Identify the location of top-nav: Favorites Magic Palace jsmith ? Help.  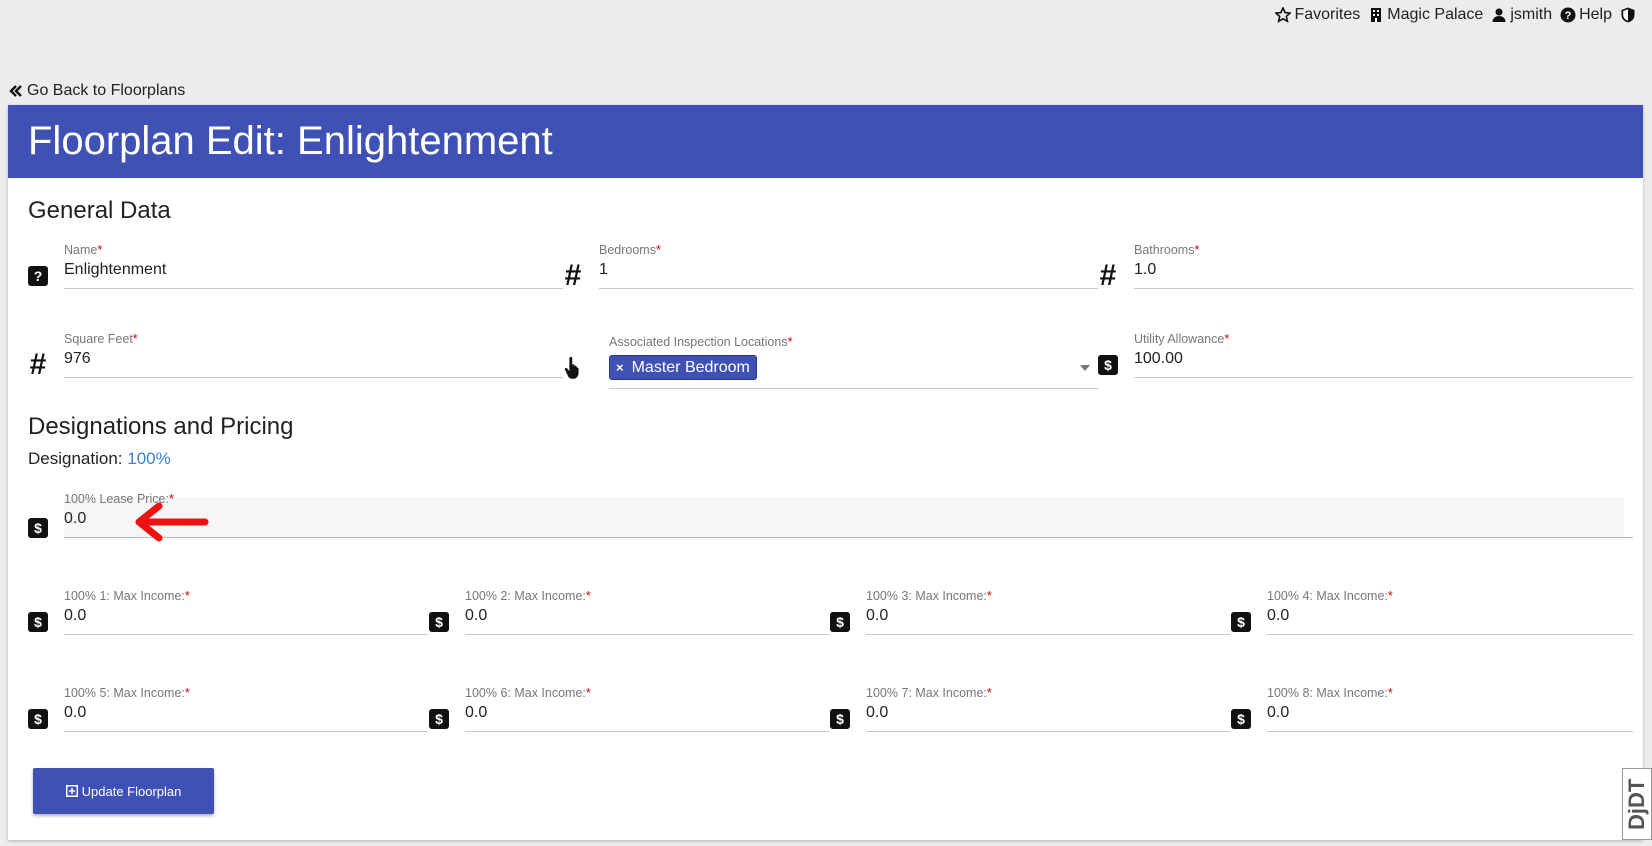
(1455, 15).